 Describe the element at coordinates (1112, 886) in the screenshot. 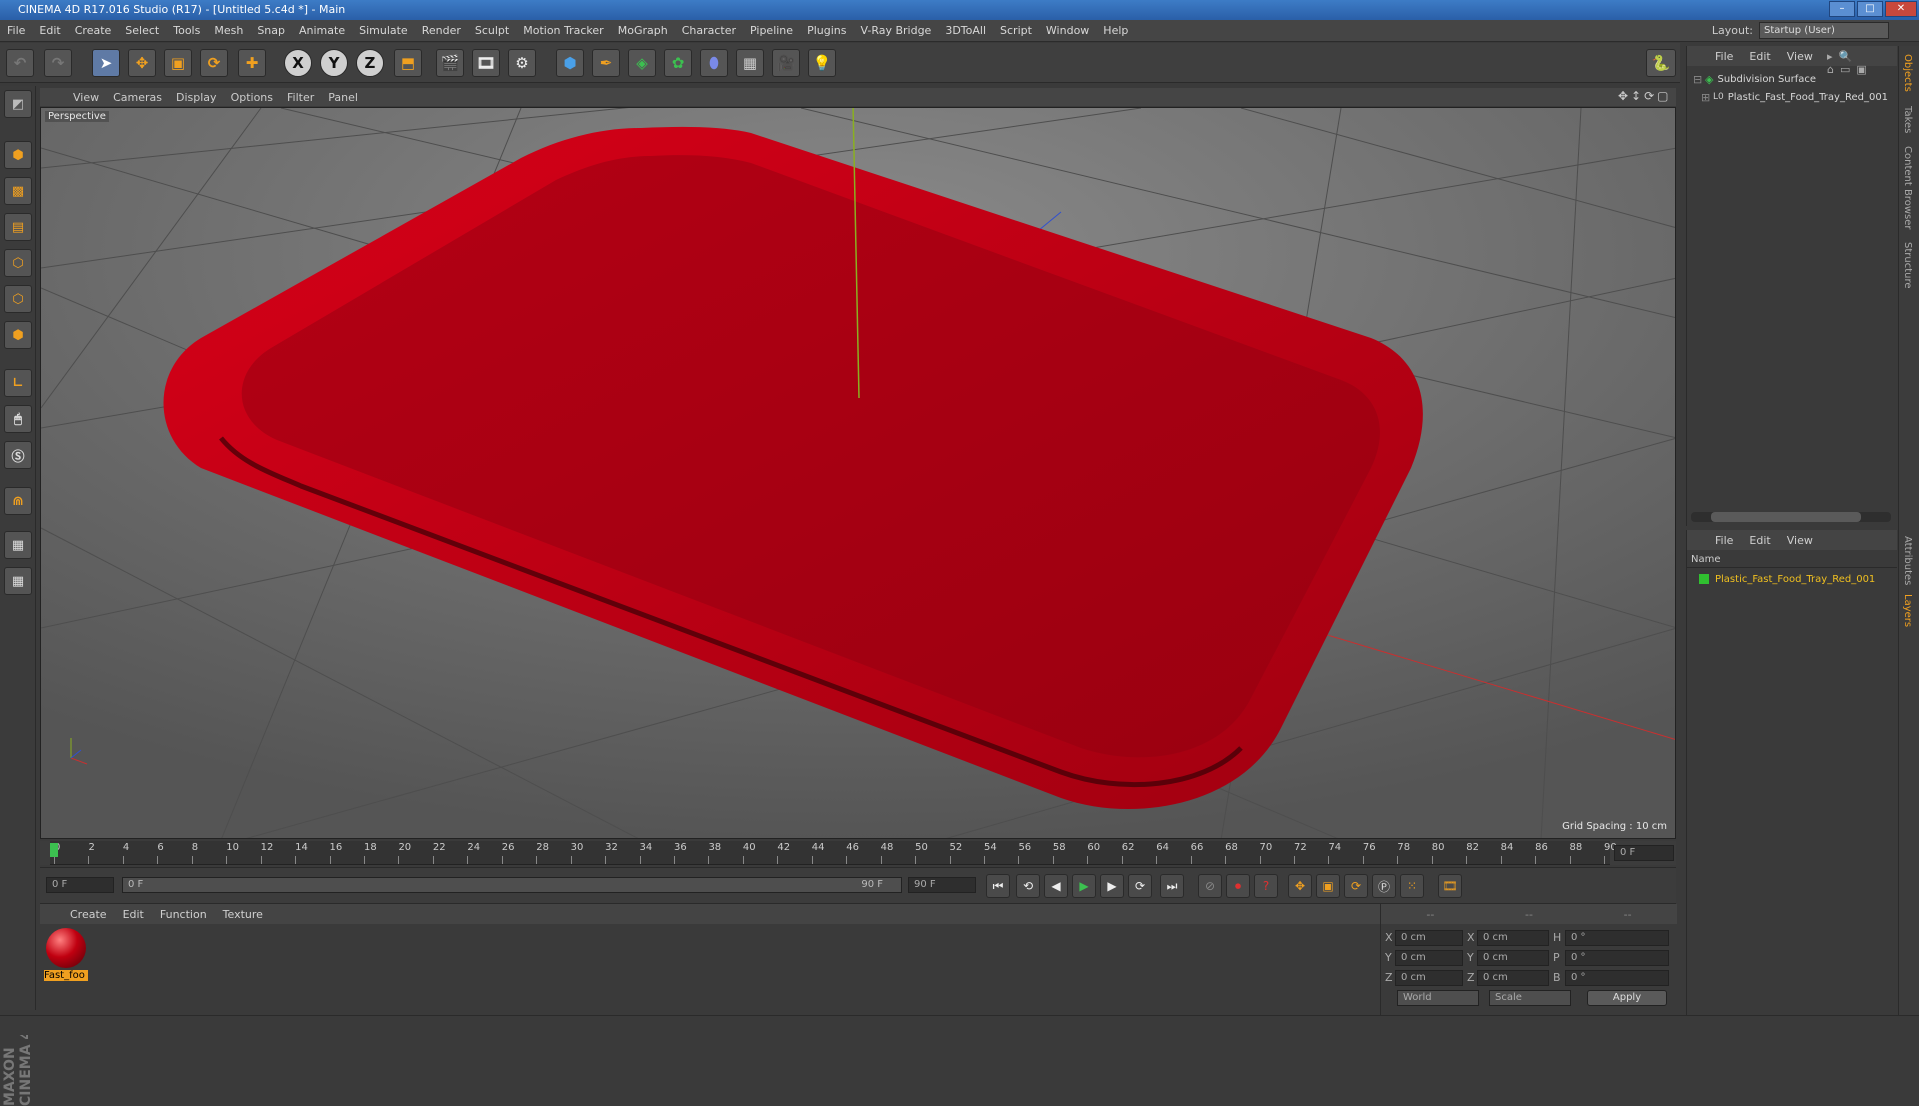

I see `next-frame-button: ▶` at that location.